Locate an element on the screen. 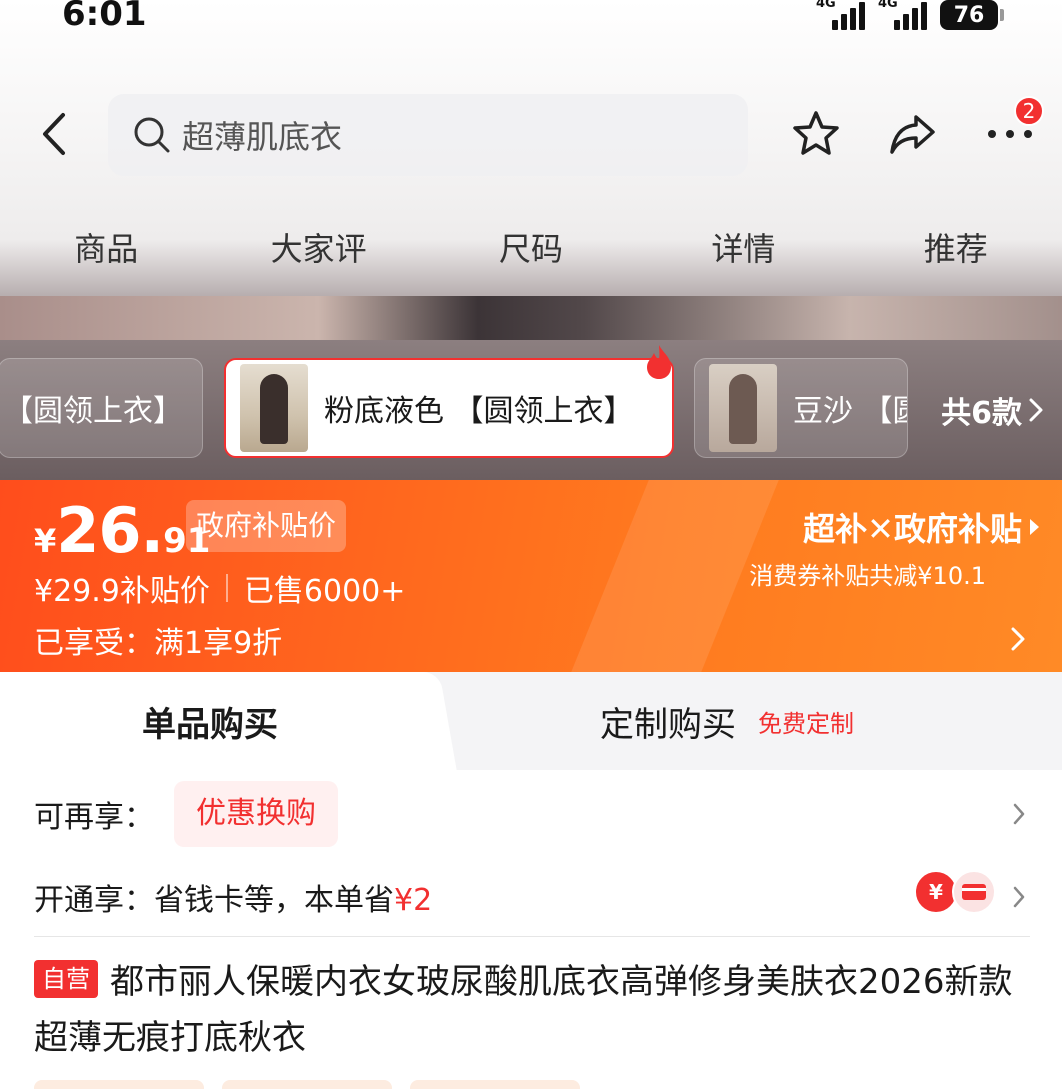  network-type-1: 4G is located at coordinates (826, 5).